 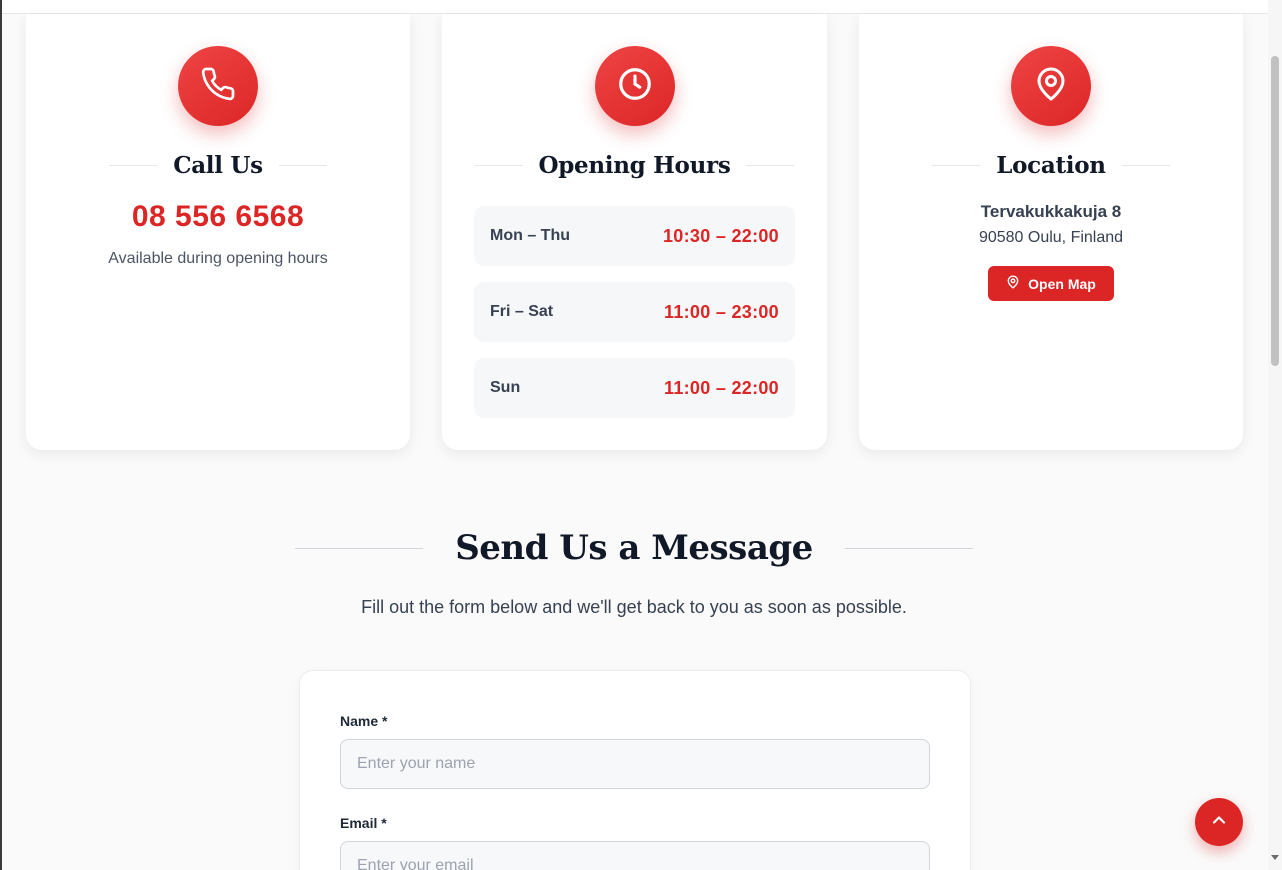 I want to click on phone-icon, so click(x=218, y=86).